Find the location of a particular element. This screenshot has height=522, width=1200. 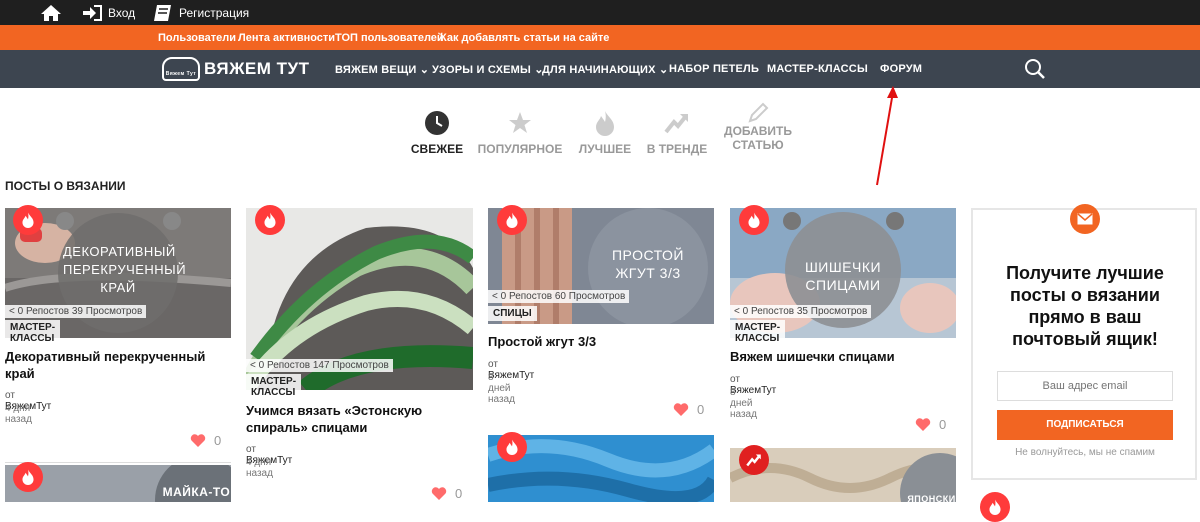

users-link: Пользователи is located at coordinates (197, 38).